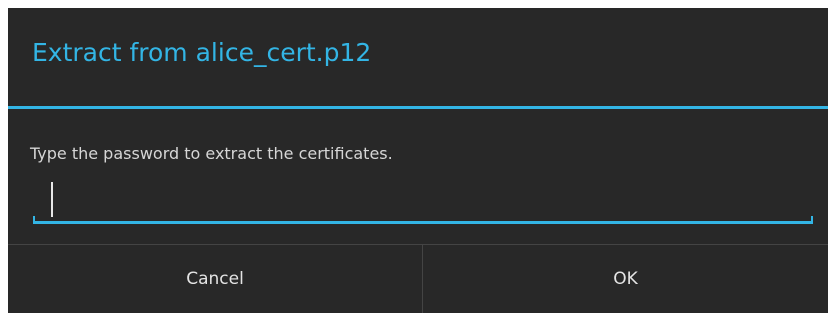 The image size is (828, 313). What do you see at coordinates (625, 279) in the screenshot?
I see `ok-button: OK` at bounding box center [625, 279].